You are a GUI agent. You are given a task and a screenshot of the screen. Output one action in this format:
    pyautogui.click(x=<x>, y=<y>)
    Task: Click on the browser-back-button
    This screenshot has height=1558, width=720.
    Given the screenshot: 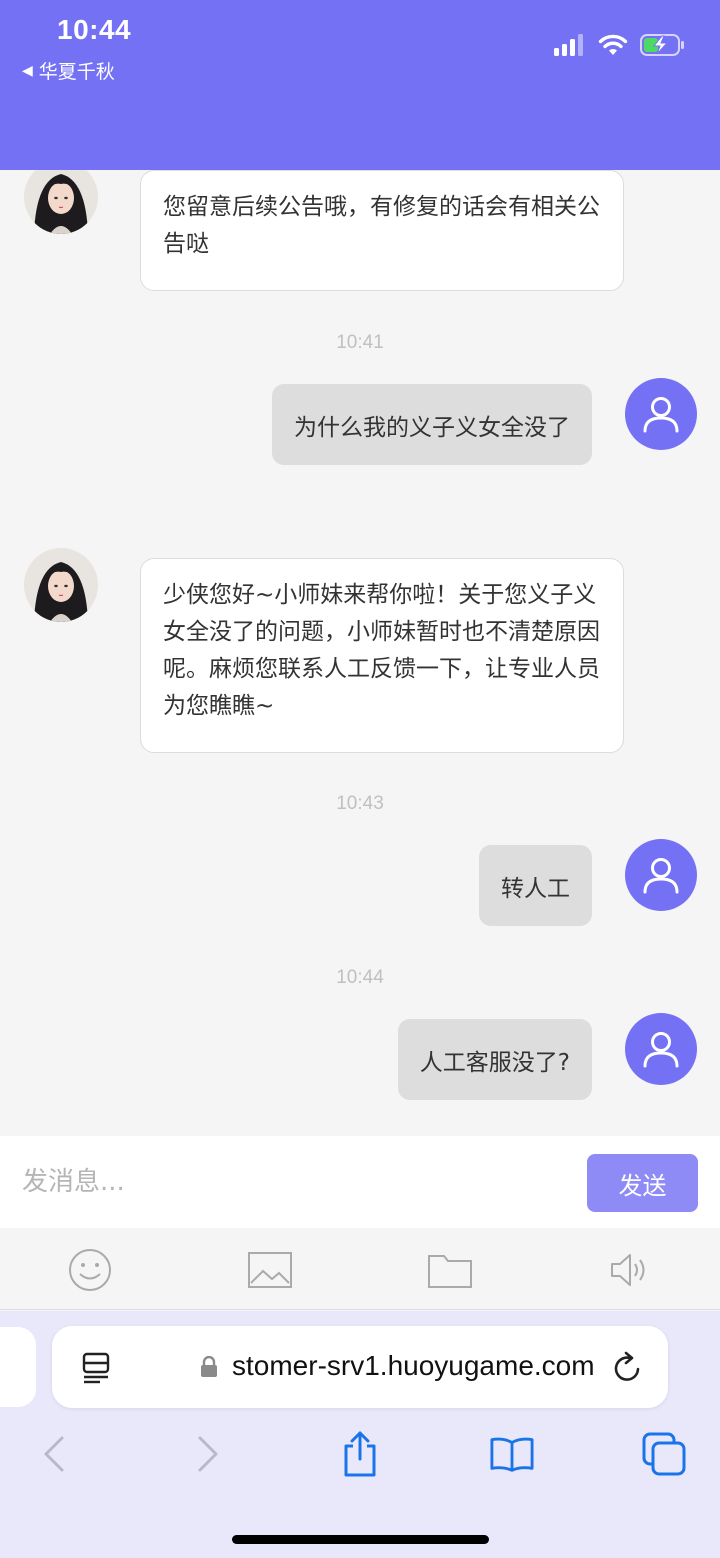 What is the action you would take?
    pyautogui.click(x=54, y=1454)
    